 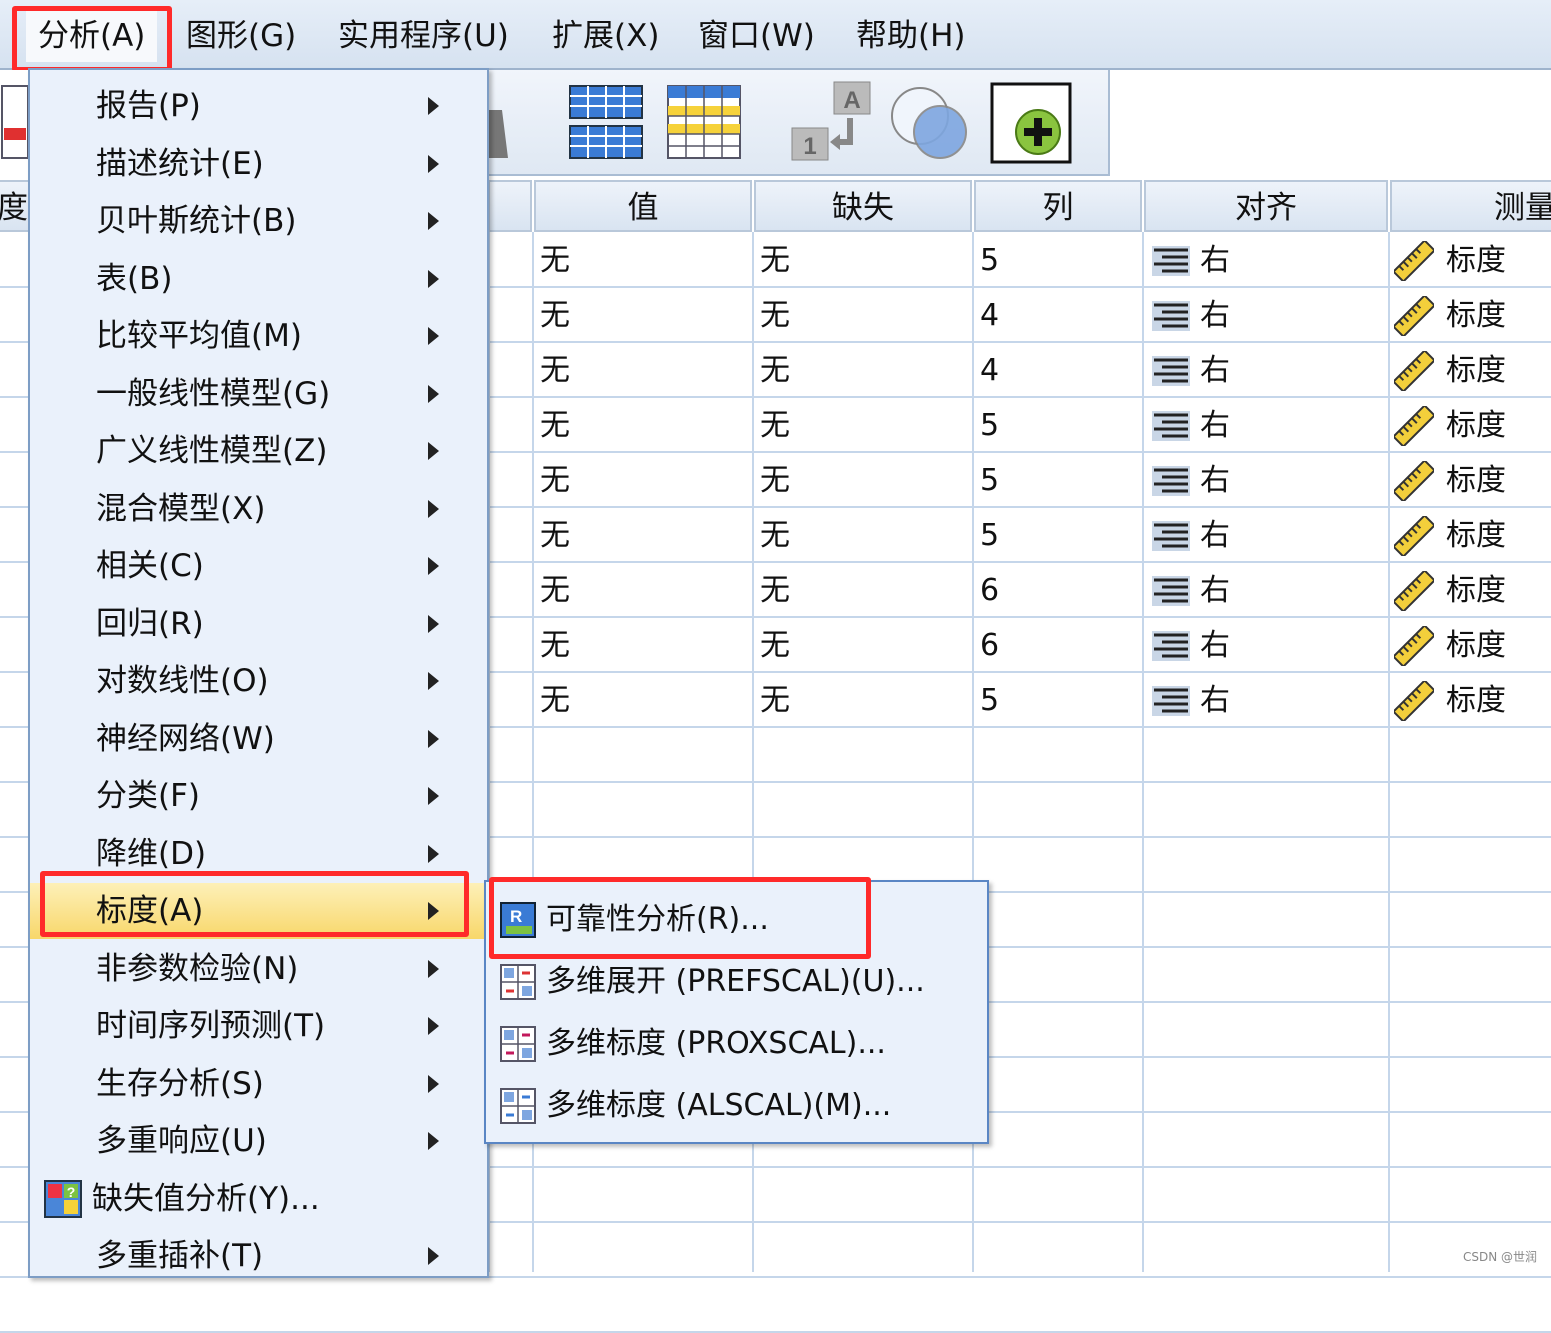 I want to click on menu-window: 窗口(W), so click(x=756, y=36).